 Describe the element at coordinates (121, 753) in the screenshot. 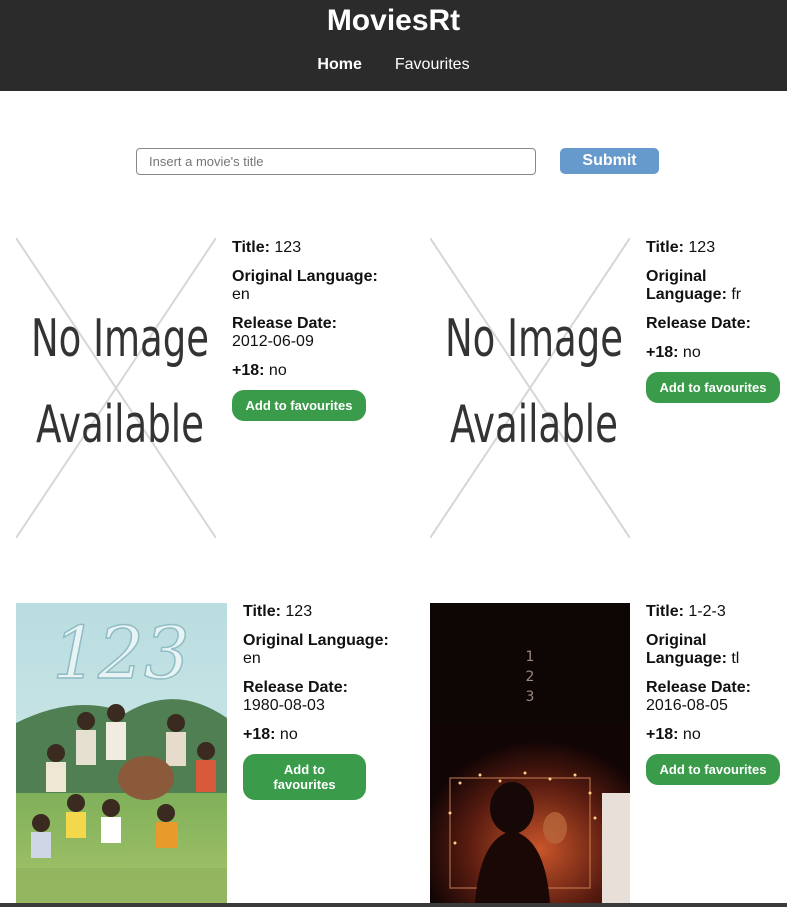

I see `movie-poster: 123` at that location.